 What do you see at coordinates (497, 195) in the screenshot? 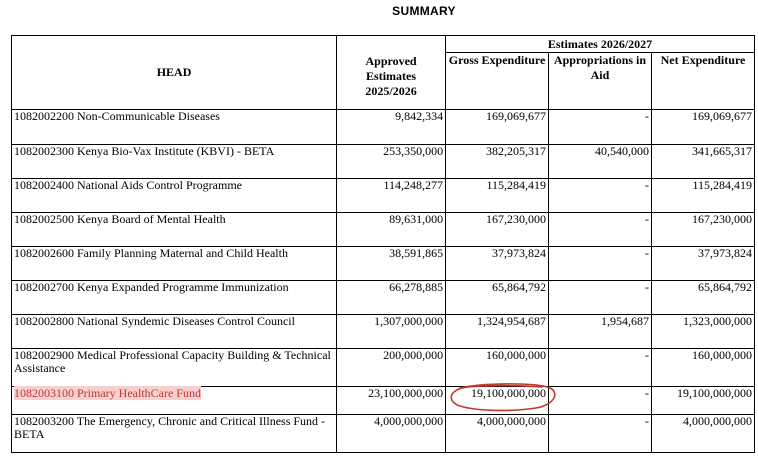
I see `row-gross: 115,284,419` at bounding box center [497, 195].